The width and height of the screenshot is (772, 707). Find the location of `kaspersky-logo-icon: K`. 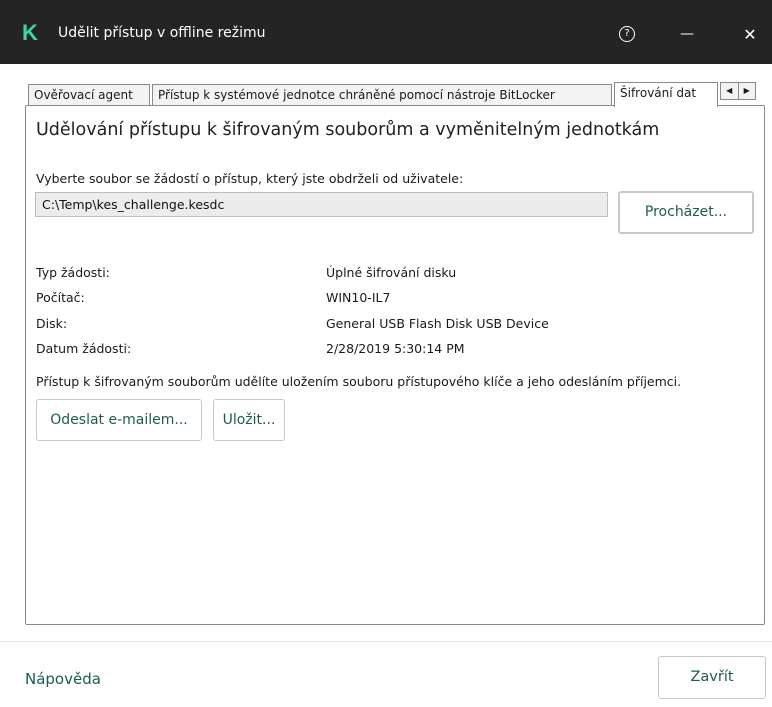

kaspersky-logo-icon: K is located at coordinates (30, 32).